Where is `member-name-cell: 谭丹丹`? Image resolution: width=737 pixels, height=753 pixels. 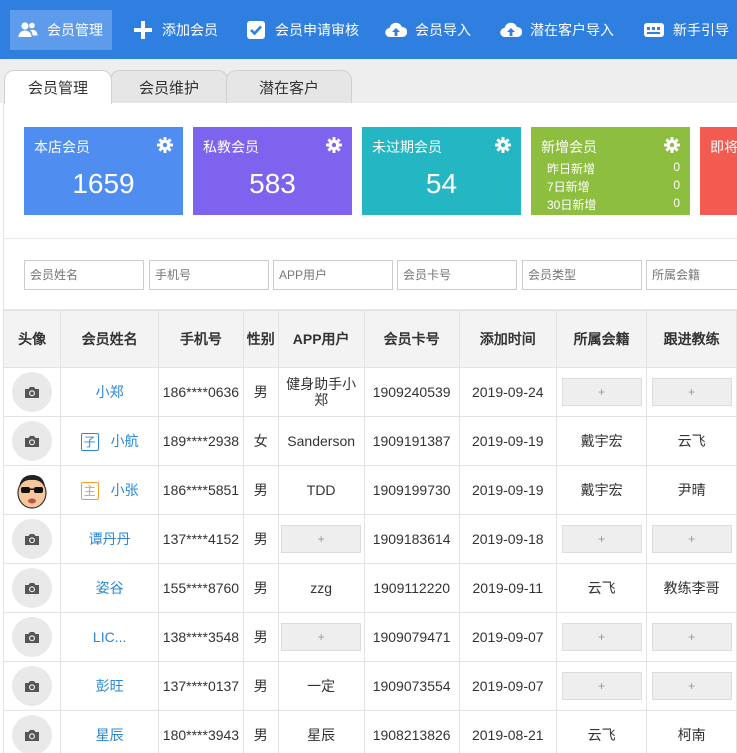 member-name-cell: 谭丹丹 is located at coordinates (110, 539).